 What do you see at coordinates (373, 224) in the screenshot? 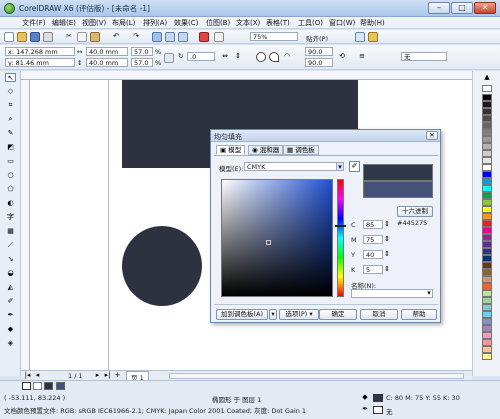
I see `channel-c-field: 85` at bounding box center [373, 224].